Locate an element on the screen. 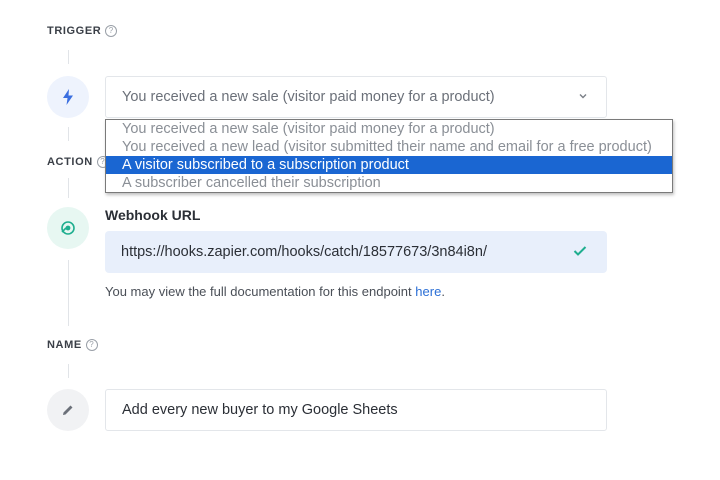 This screenshot has height=480, width=720. action-label-text: ACTION is located at coordinates (70, 162).